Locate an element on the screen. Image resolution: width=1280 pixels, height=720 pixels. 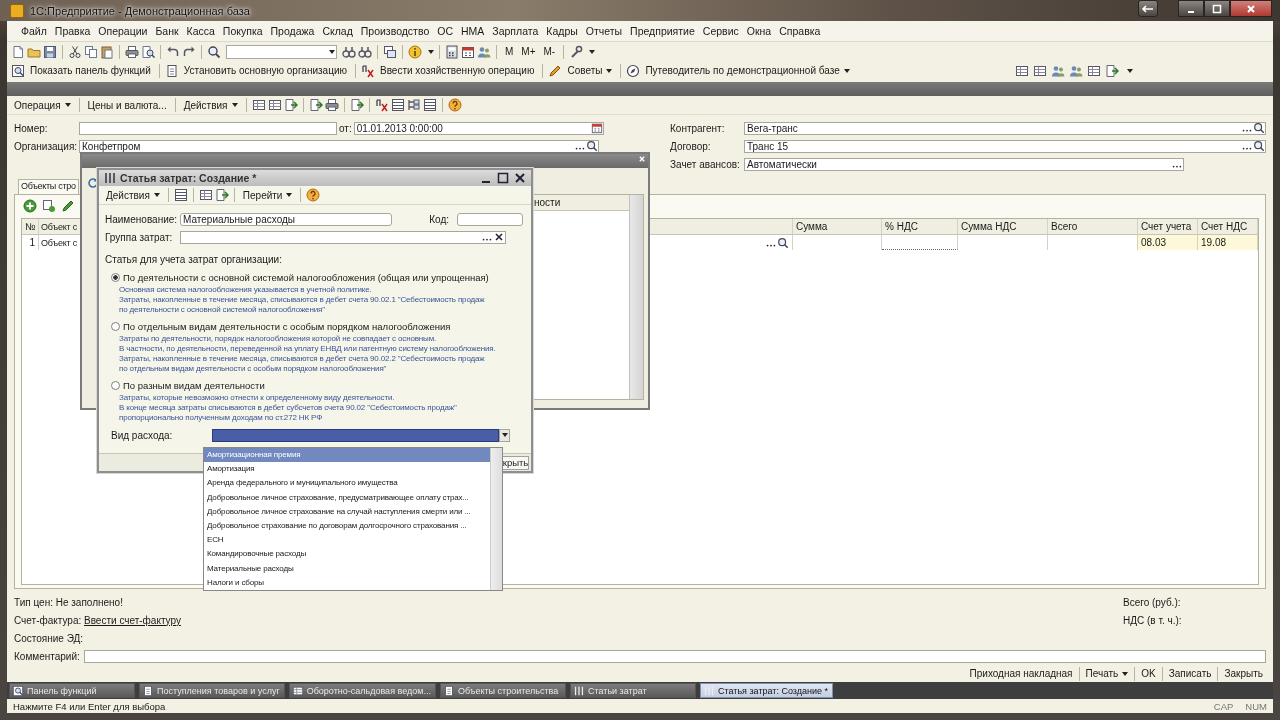
date-field: 01.01.2013 0:00:00 is located at coordinates (478, 128).